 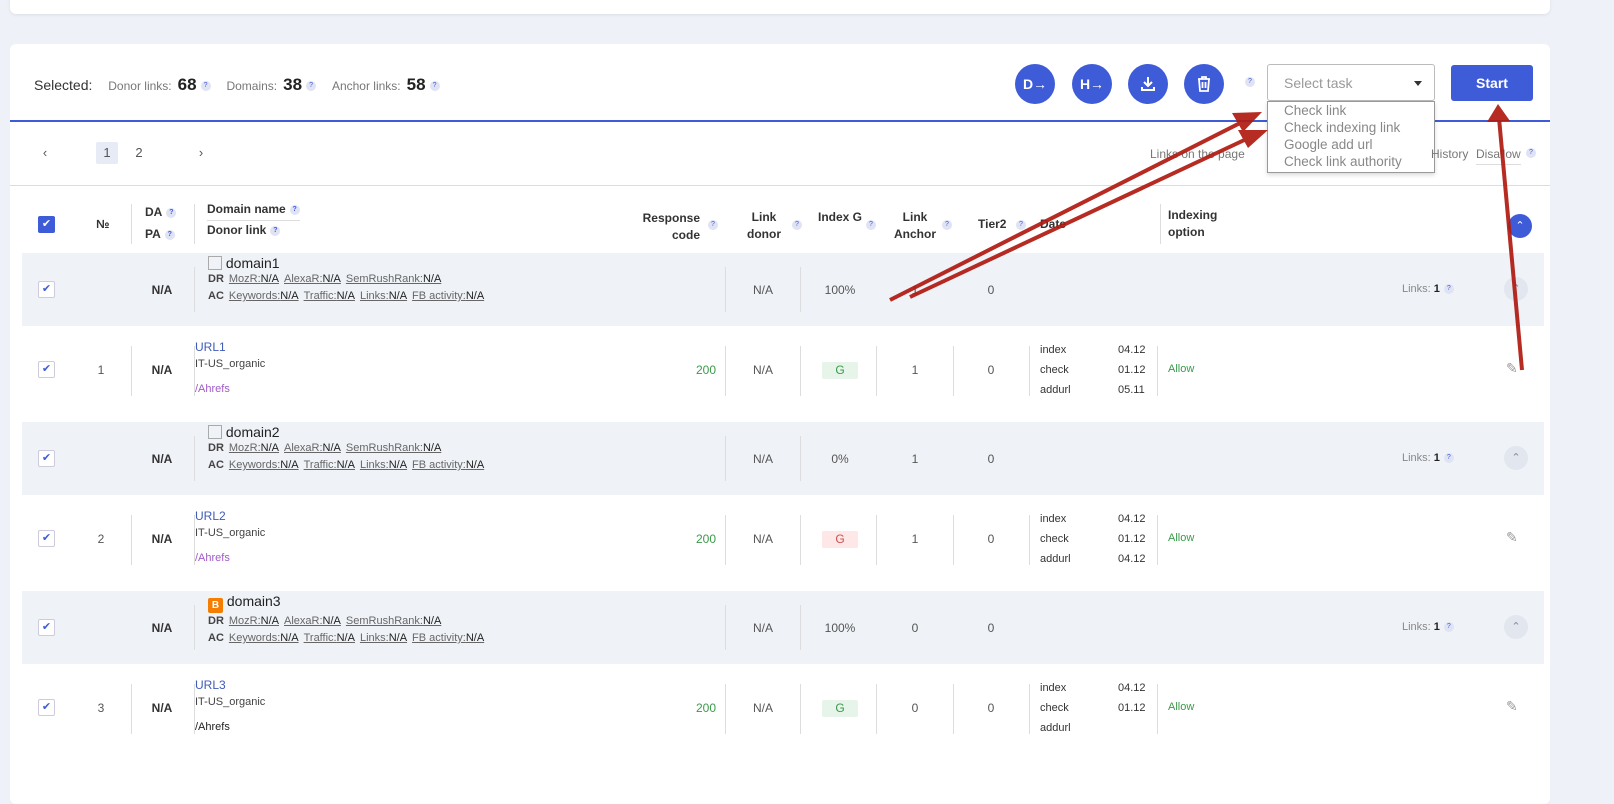 What do you see at coordinates (1204, 84) in the screenshot?
I see `delete-button` at bounding box center [1204, 84].